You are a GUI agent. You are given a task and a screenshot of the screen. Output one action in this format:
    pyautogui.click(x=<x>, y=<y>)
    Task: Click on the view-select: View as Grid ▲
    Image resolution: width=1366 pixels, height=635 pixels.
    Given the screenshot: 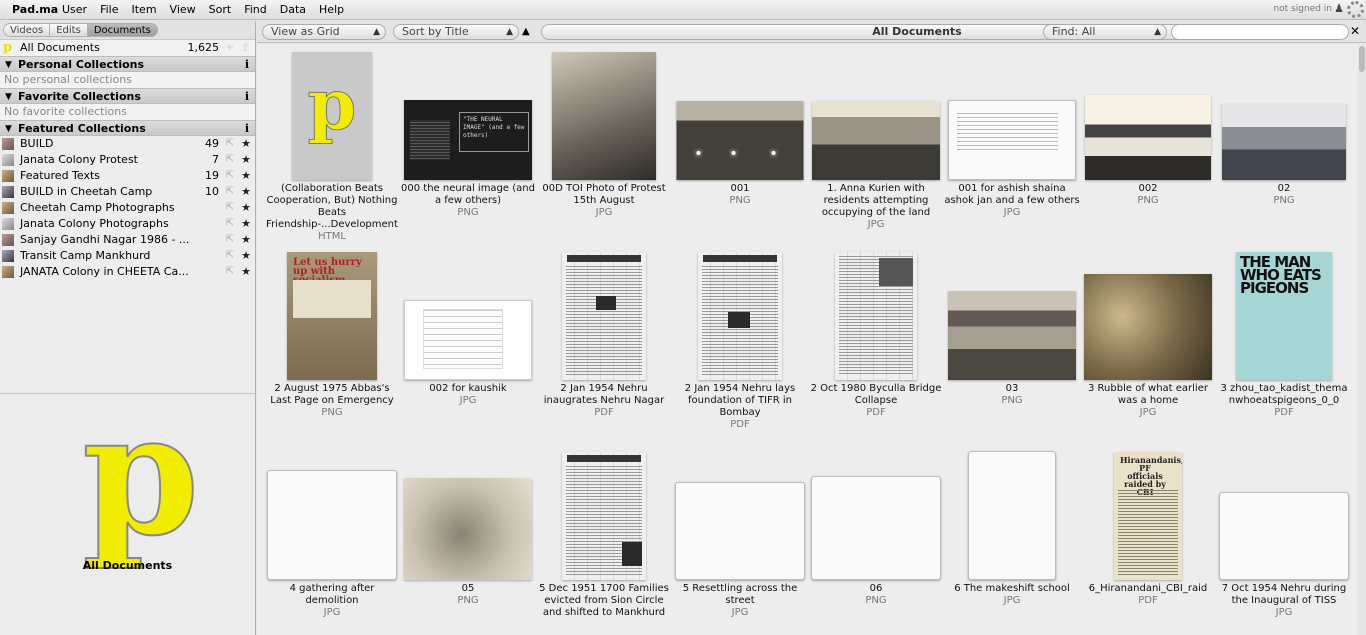 What is the action you would take?
    pyautogui.click(x=324, y=32)
    